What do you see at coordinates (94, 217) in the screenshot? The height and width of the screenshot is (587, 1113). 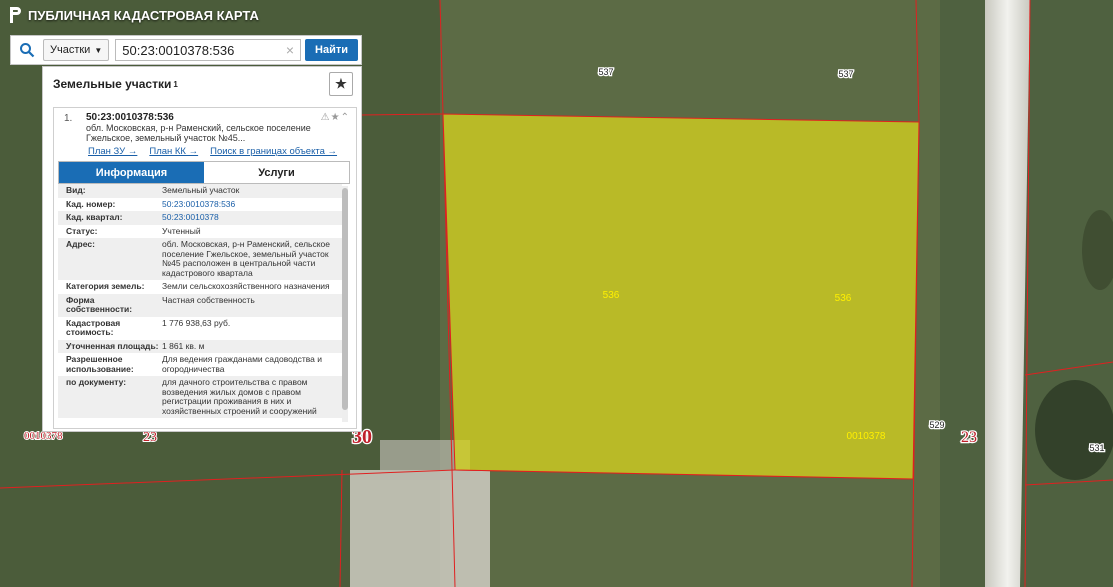 I see `info-key: Кад. квартал:` at bounding box center [94, 217].